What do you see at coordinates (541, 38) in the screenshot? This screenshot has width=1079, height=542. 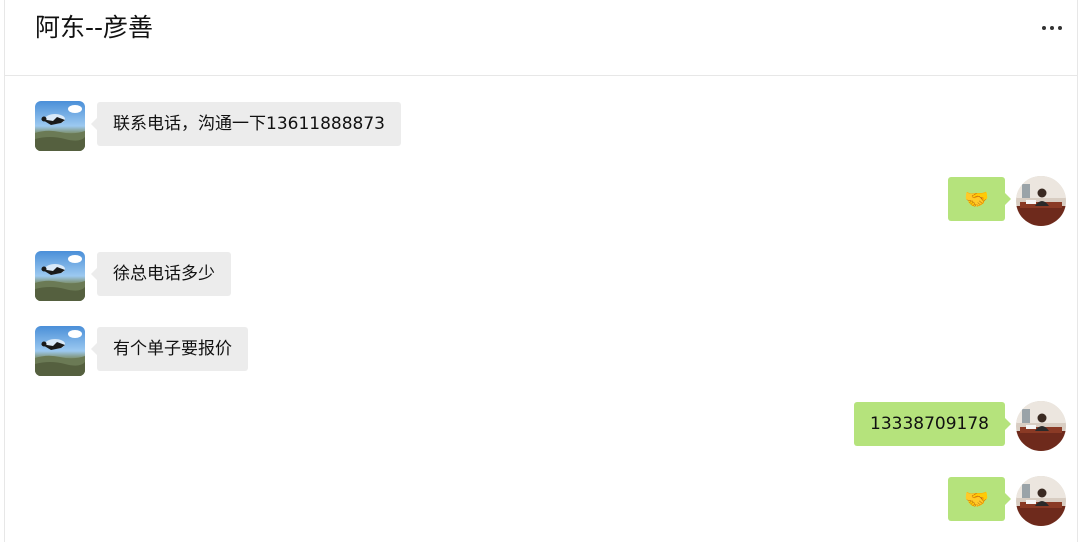 I see `chat-header: 阿东--彦善` at bounding box center [541, 38].